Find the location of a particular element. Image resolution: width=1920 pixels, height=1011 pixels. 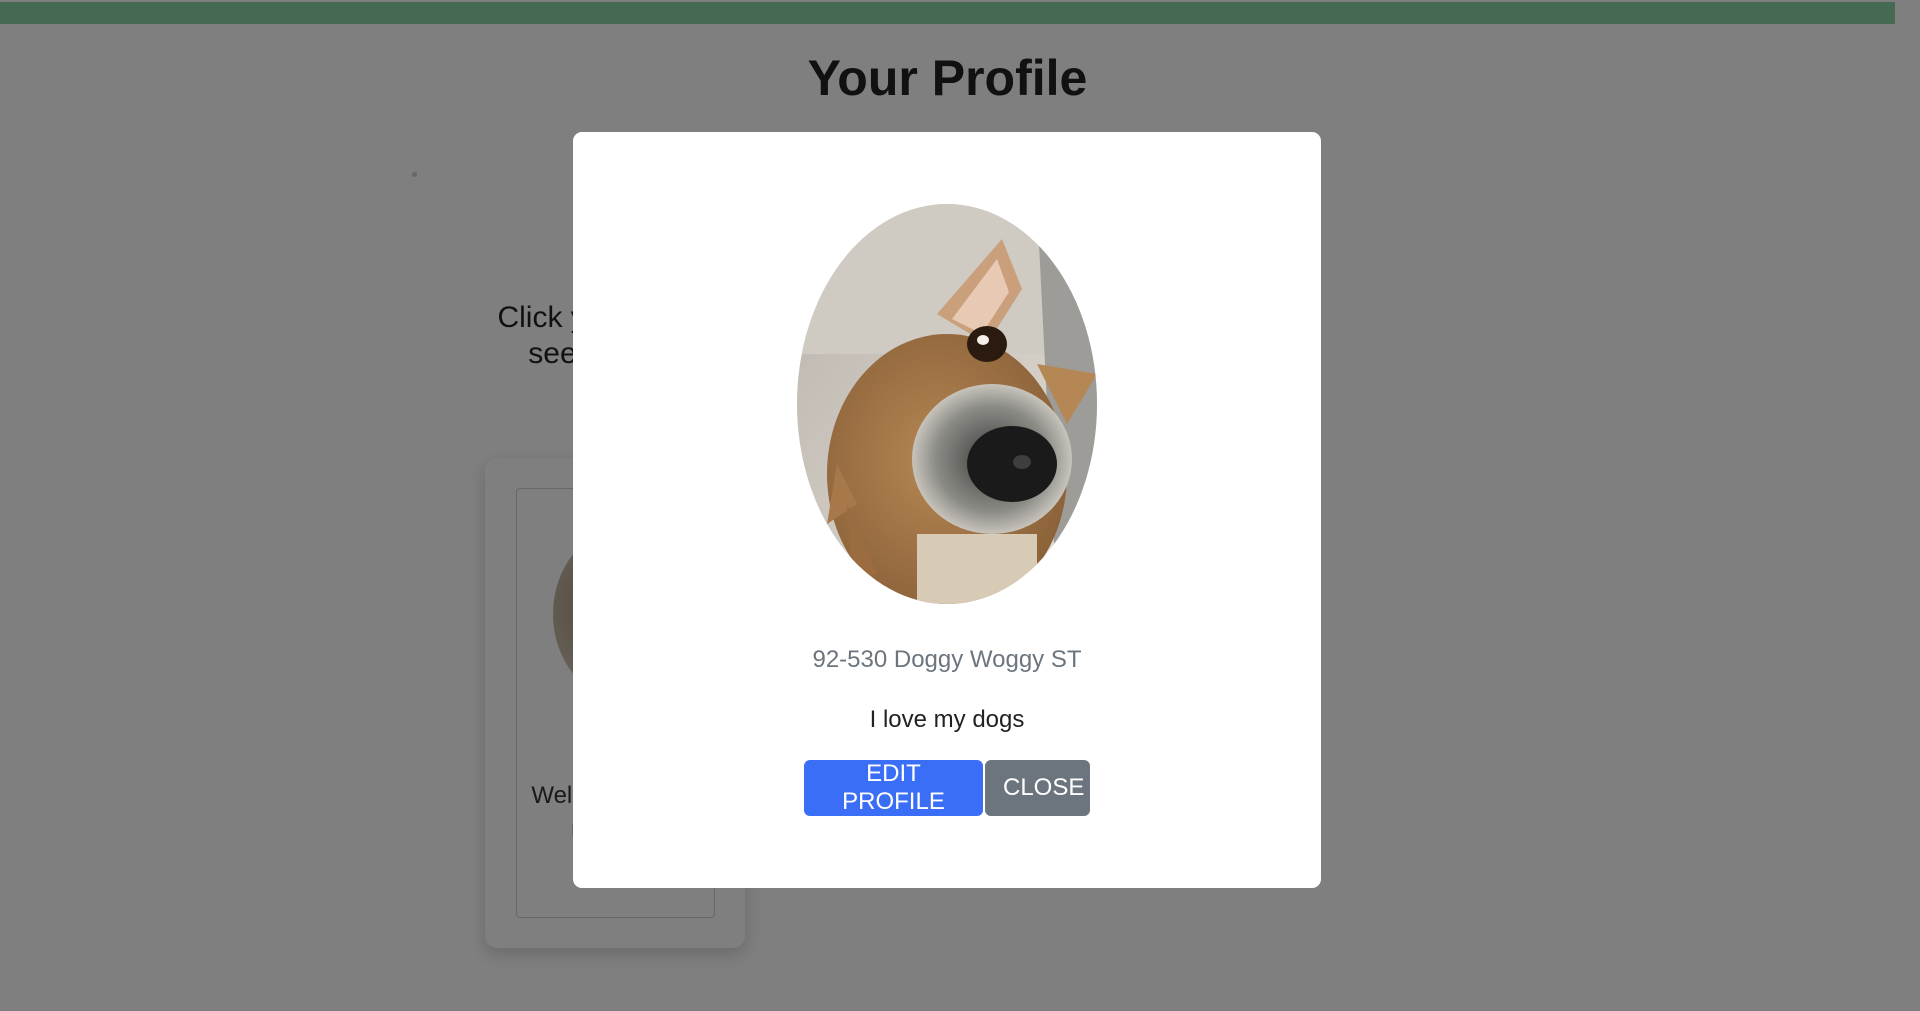

close-button: CLOSE is located at coordinates (1037, 788).